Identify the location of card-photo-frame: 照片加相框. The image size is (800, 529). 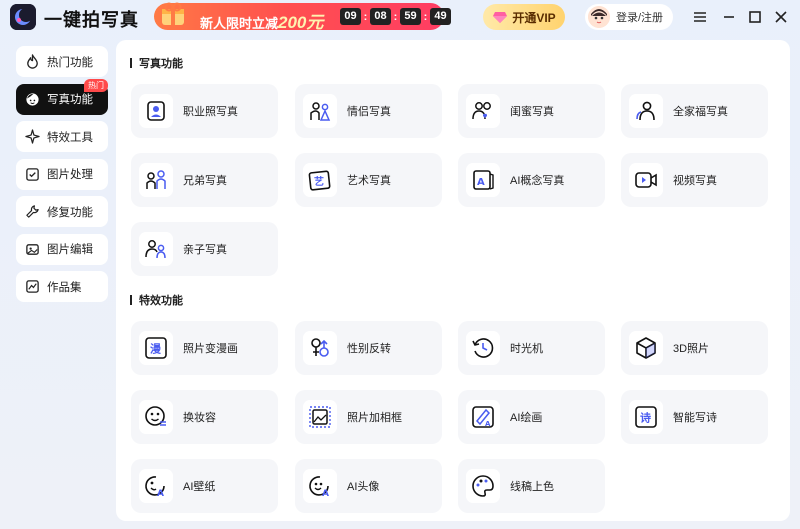
(368, 417).